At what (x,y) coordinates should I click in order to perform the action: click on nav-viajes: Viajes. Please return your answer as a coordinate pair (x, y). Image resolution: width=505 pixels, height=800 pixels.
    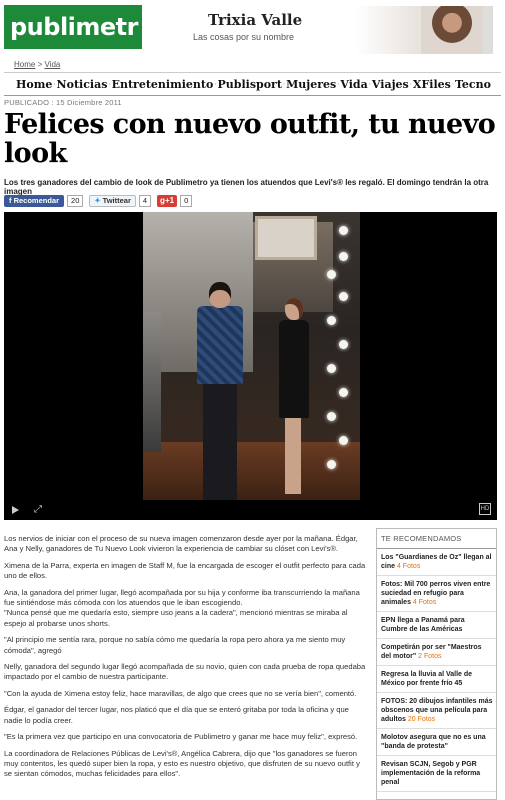
    Looking at the image, I should click on (390, 84).